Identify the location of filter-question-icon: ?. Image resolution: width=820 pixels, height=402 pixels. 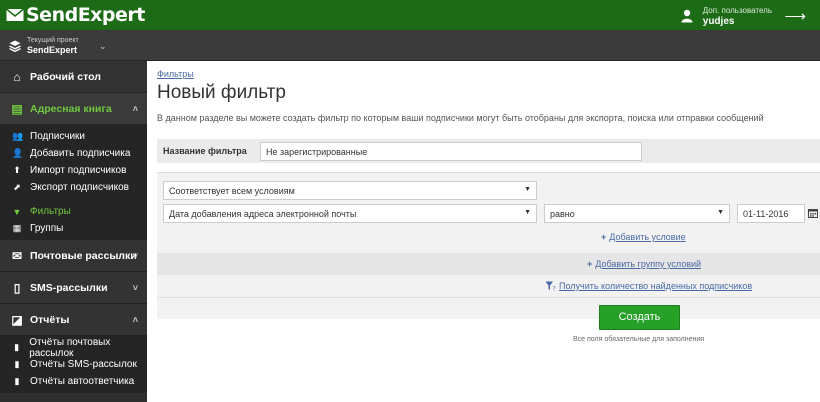
(550, 286).